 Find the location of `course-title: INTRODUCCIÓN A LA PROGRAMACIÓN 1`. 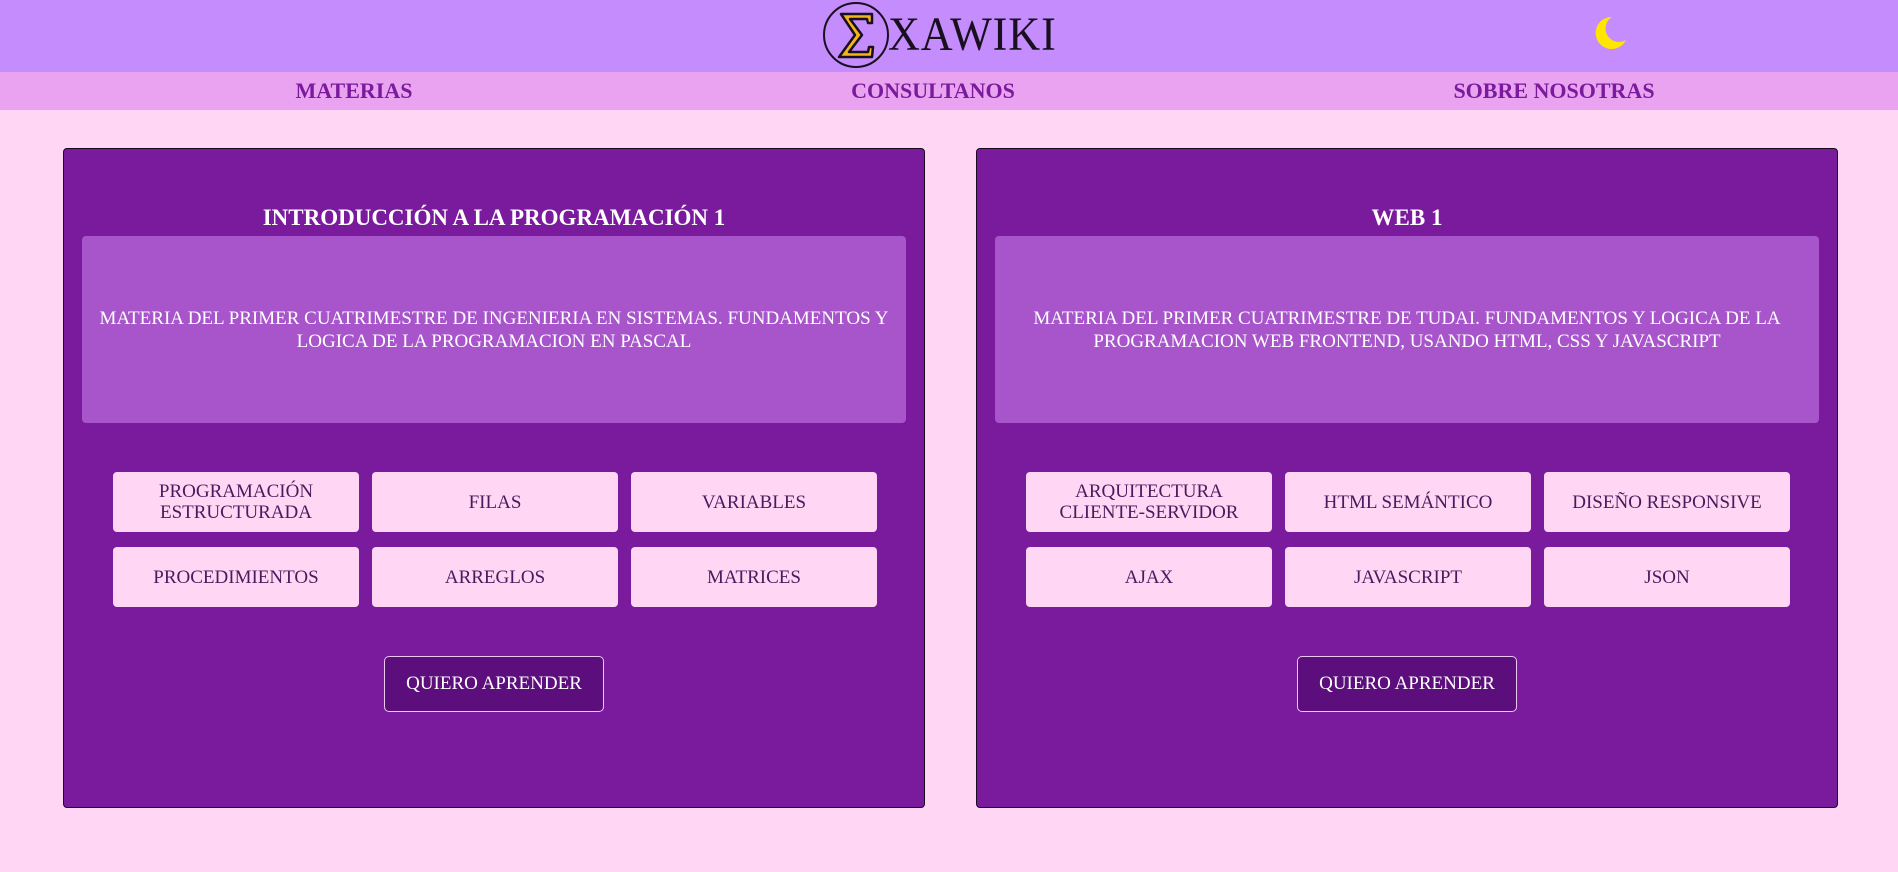

course-title: INTRODUCCIÓN A LA PROGRAMACIÓN 1 is located at coordinates (494, 217).